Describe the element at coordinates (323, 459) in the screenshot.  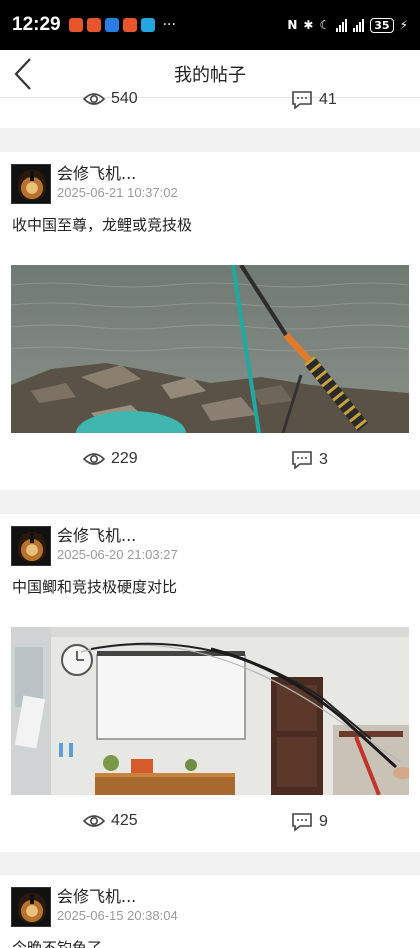
I see `comment-count-value: 3` at that location.